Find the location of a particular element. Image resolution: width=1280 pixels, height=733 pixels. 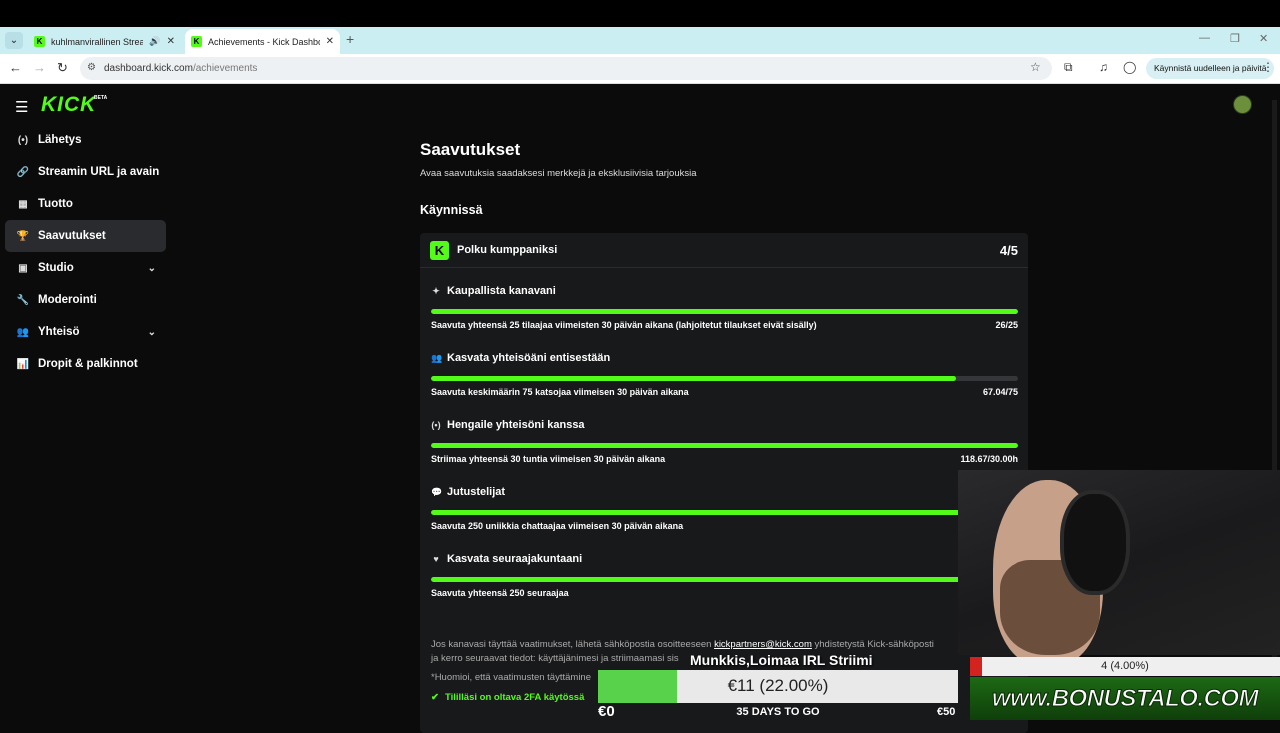

address-bar: dashboard.kick.com/achievements is located at coordinates (566, 68).